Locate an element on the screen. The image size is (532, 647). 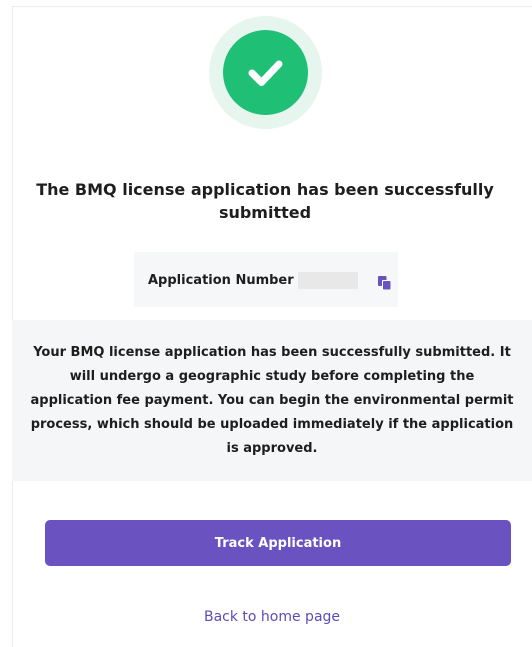
check-icon is located at coordinates (265, 73).